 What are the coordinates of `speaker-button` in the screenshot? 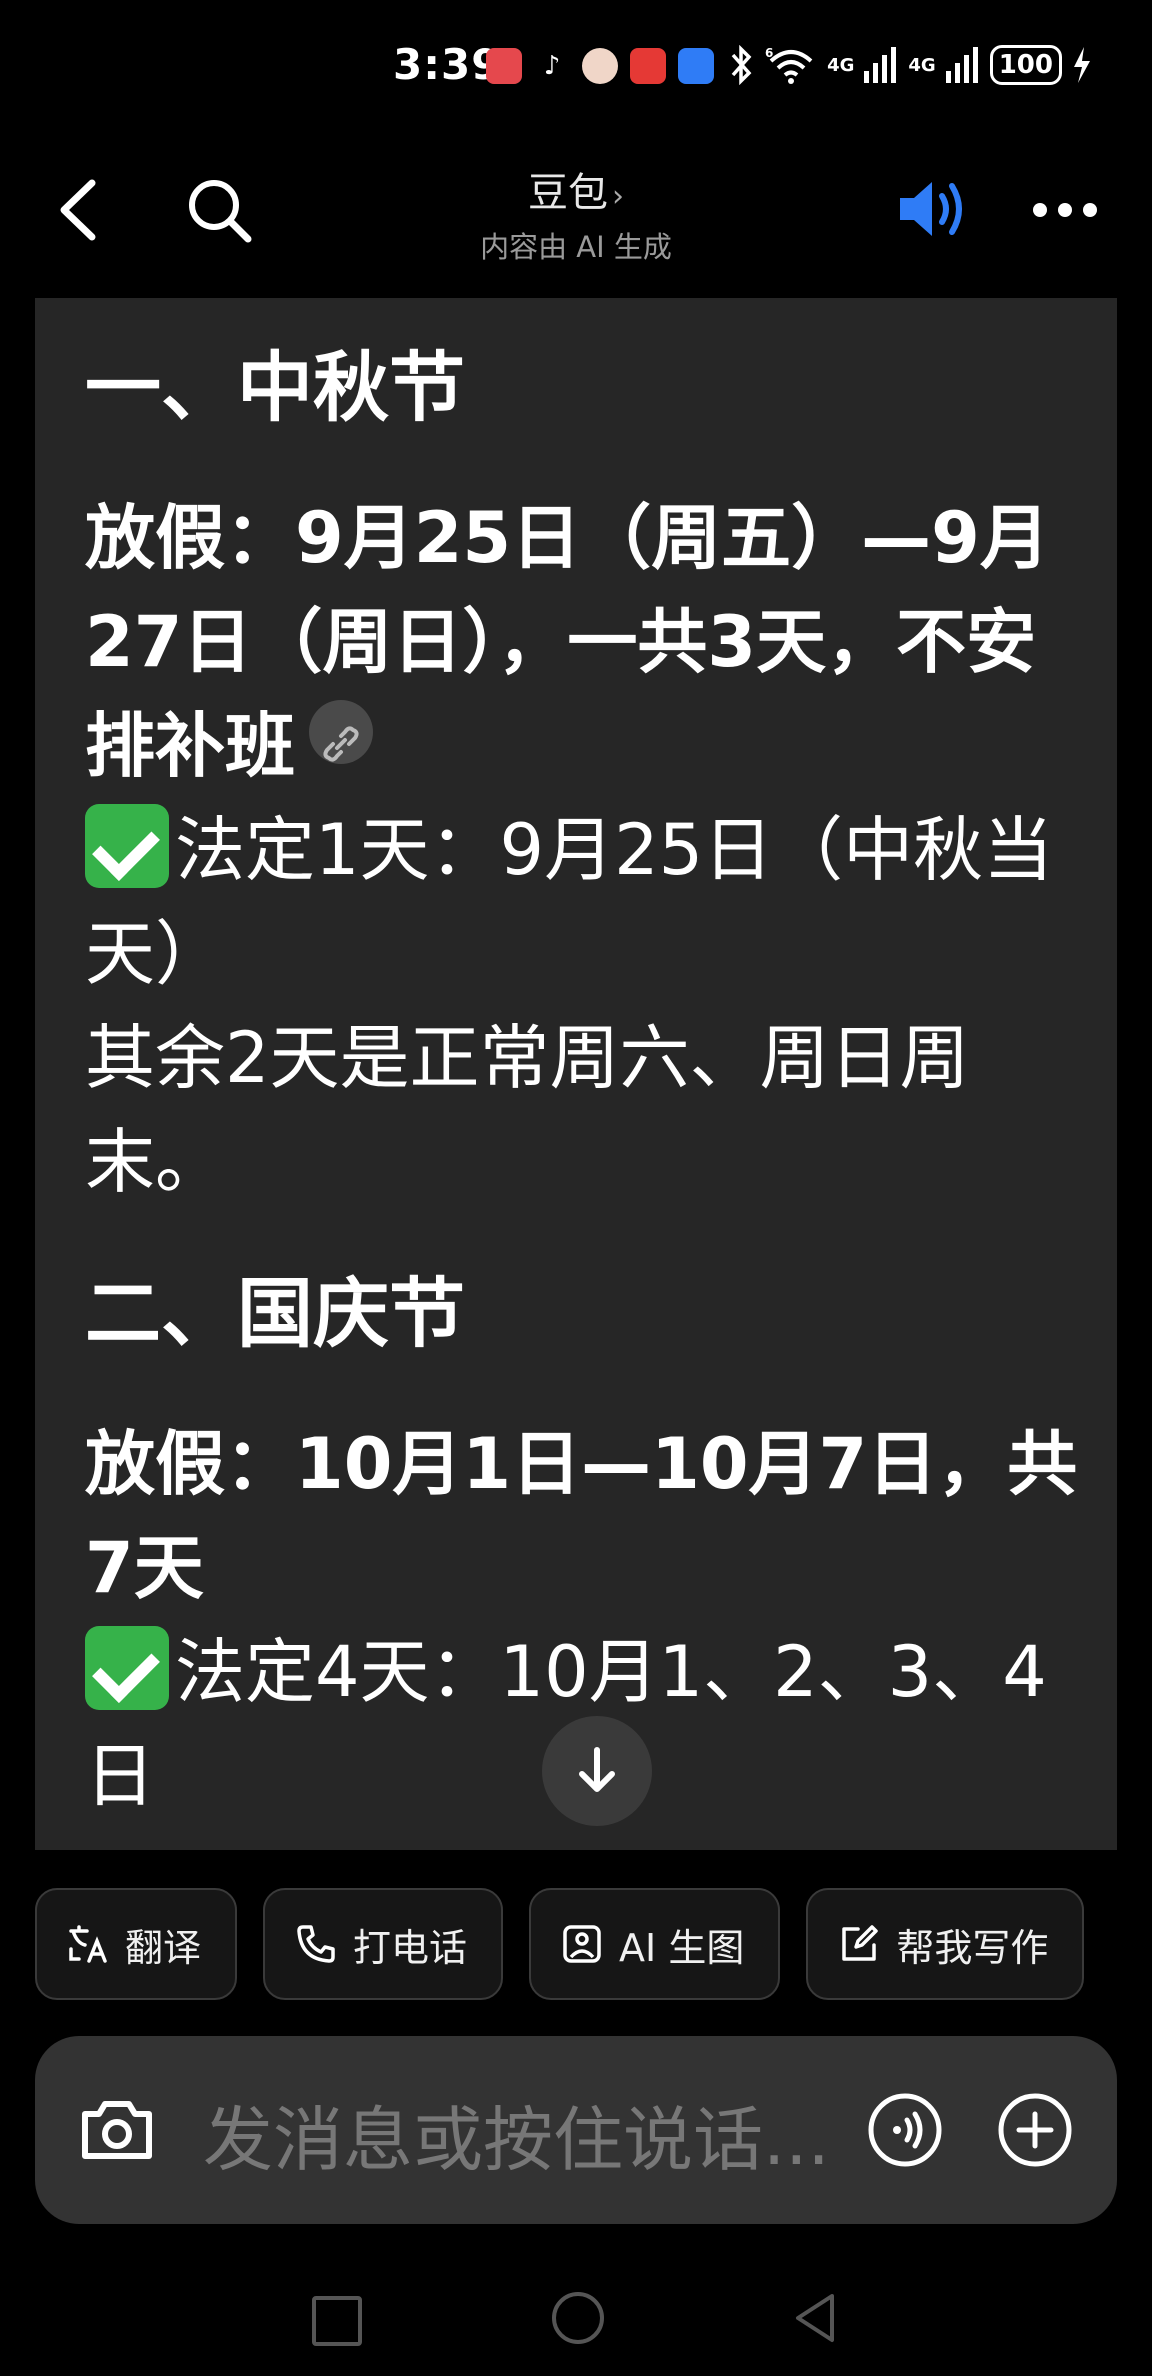 It's located at (934, 209).